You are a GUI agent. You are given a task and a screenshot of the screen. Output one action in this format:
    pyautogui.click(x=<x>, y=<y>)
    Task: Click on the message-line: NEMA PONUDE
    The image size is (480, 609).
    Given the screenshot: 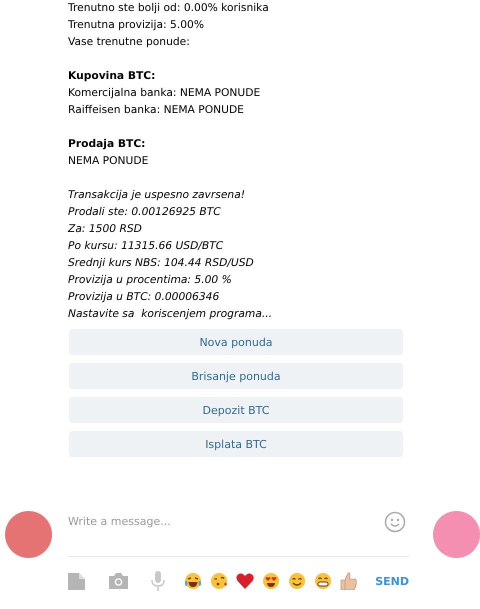 What is the action you would take?
    pyautogui.click(x=108, y=161)
    